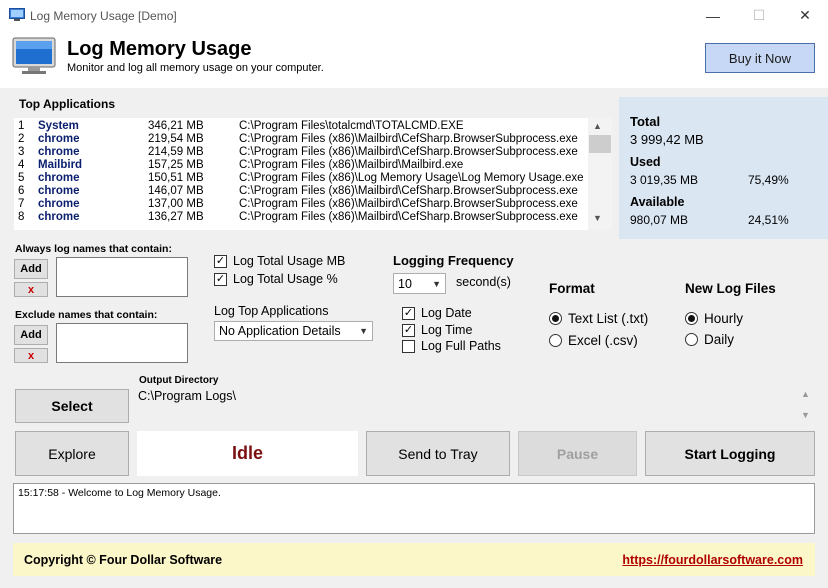  I want to click on checkbox-box, so click(408, 346).